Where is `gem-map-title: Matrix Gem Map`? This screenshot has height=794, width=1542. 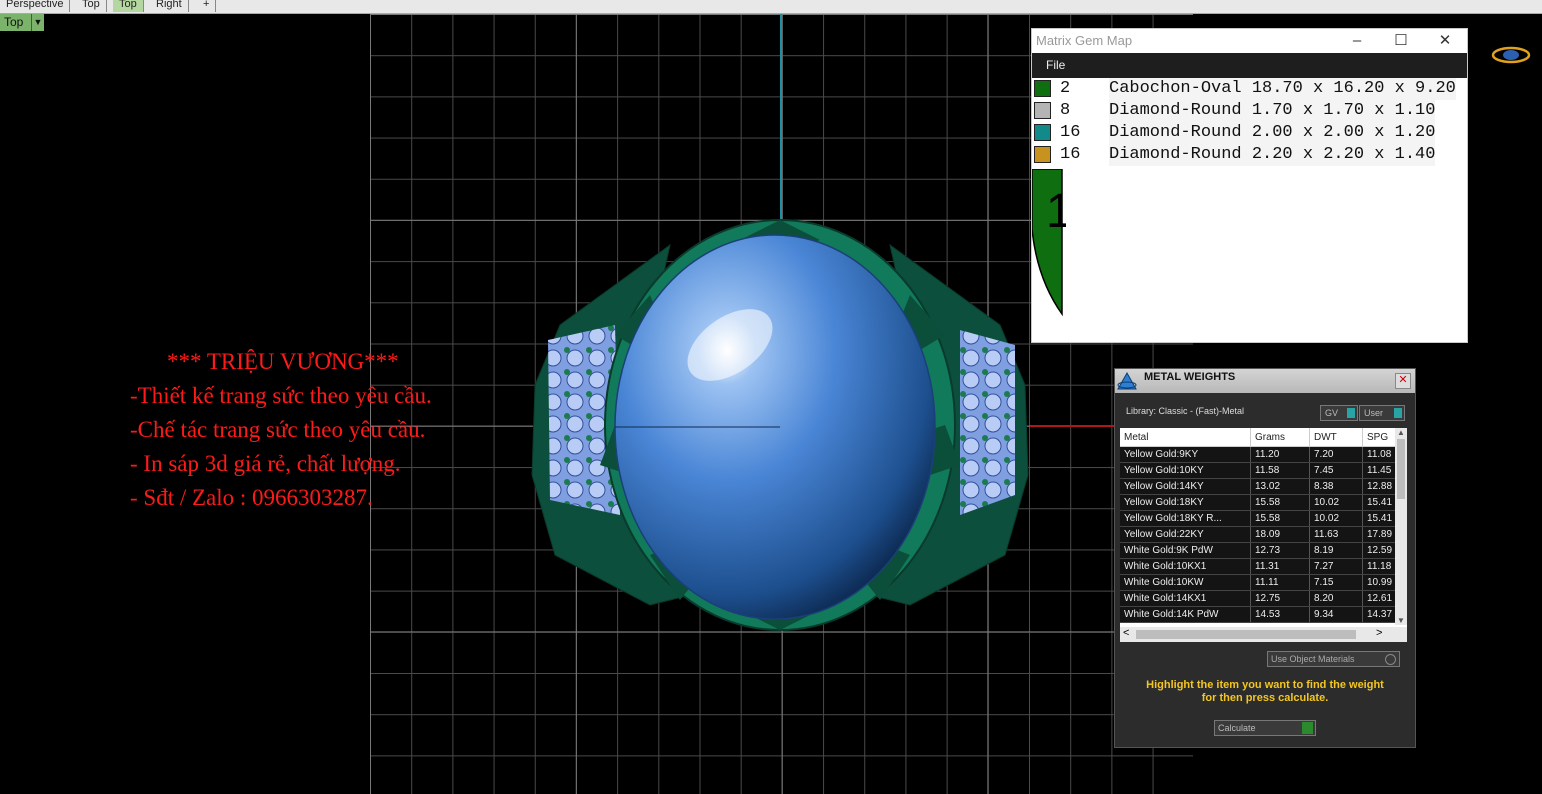
gem-map-title: Matrix Gem Map is located at coordinates (1084, 40).